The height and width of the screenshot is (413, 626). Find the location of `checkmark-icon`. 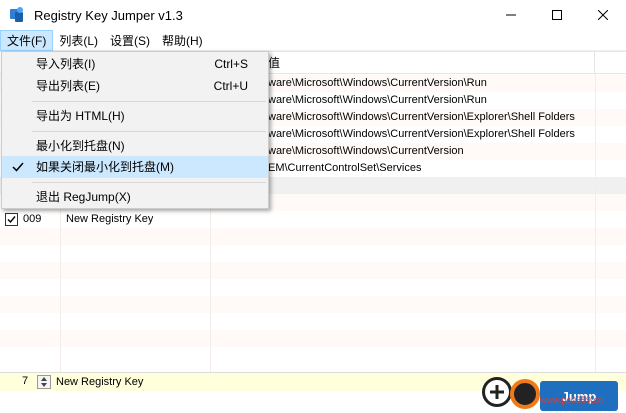

checkmark-icon is located at coordinates (18, 170).